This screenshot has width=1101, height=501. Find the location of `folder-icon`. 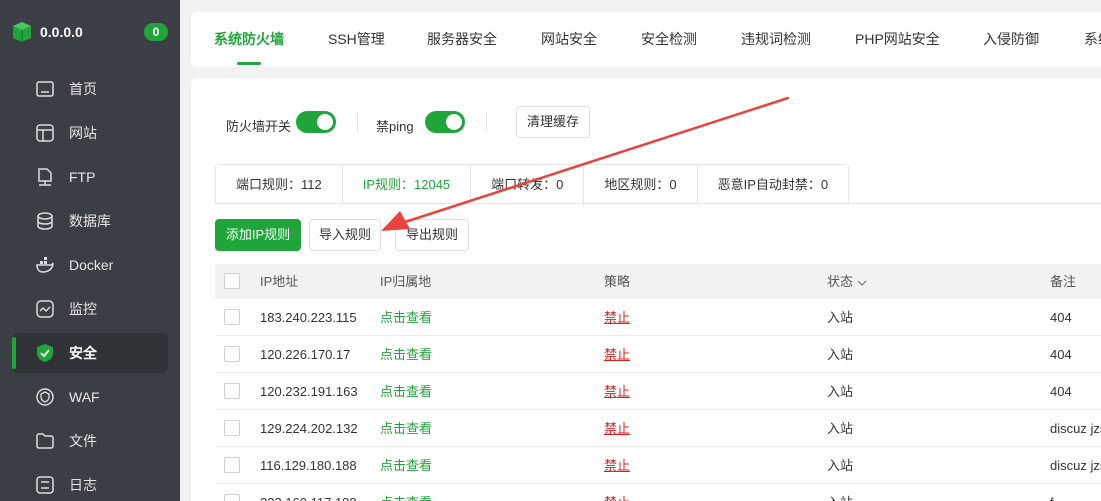

folder-icon is located at coordinates (45, 441).